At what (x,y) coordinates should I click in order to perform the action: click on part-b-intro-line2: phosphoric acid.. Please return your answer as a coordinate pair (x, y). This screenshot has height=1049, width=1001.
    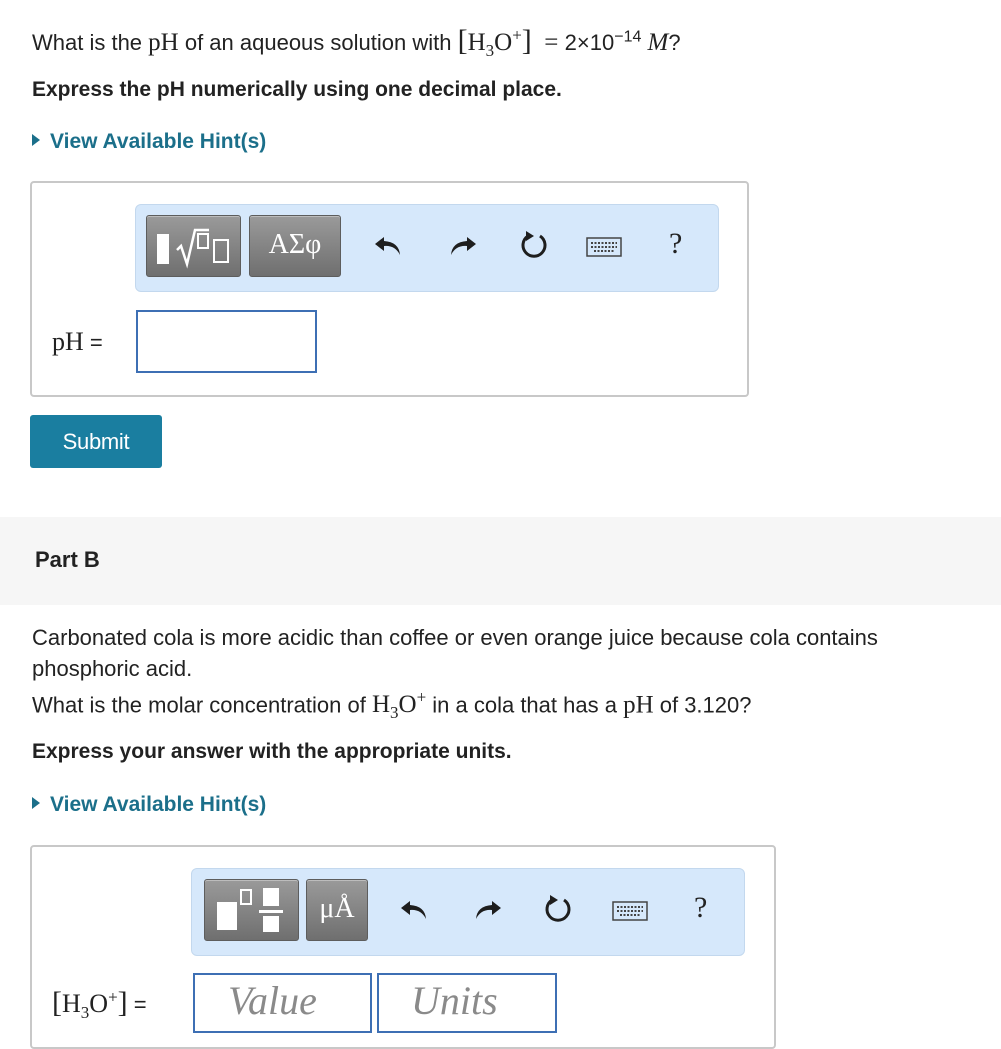
    Looking at the image, I should click on (112, 668).